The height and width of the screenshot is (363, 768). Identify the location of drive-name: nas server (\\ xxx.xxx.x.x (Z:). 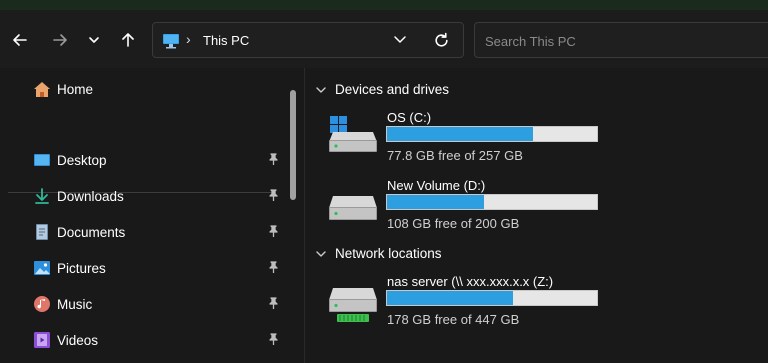
(470, 281).